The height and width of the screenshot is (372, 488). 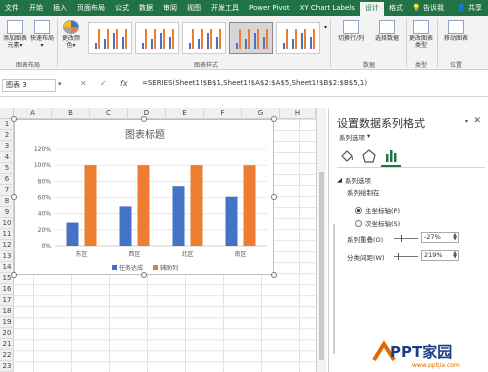 What do you see at coordinates (325, 27) in the screenshot?
I see `styles-more-icon: ▾` at bounding box center [325, 27].